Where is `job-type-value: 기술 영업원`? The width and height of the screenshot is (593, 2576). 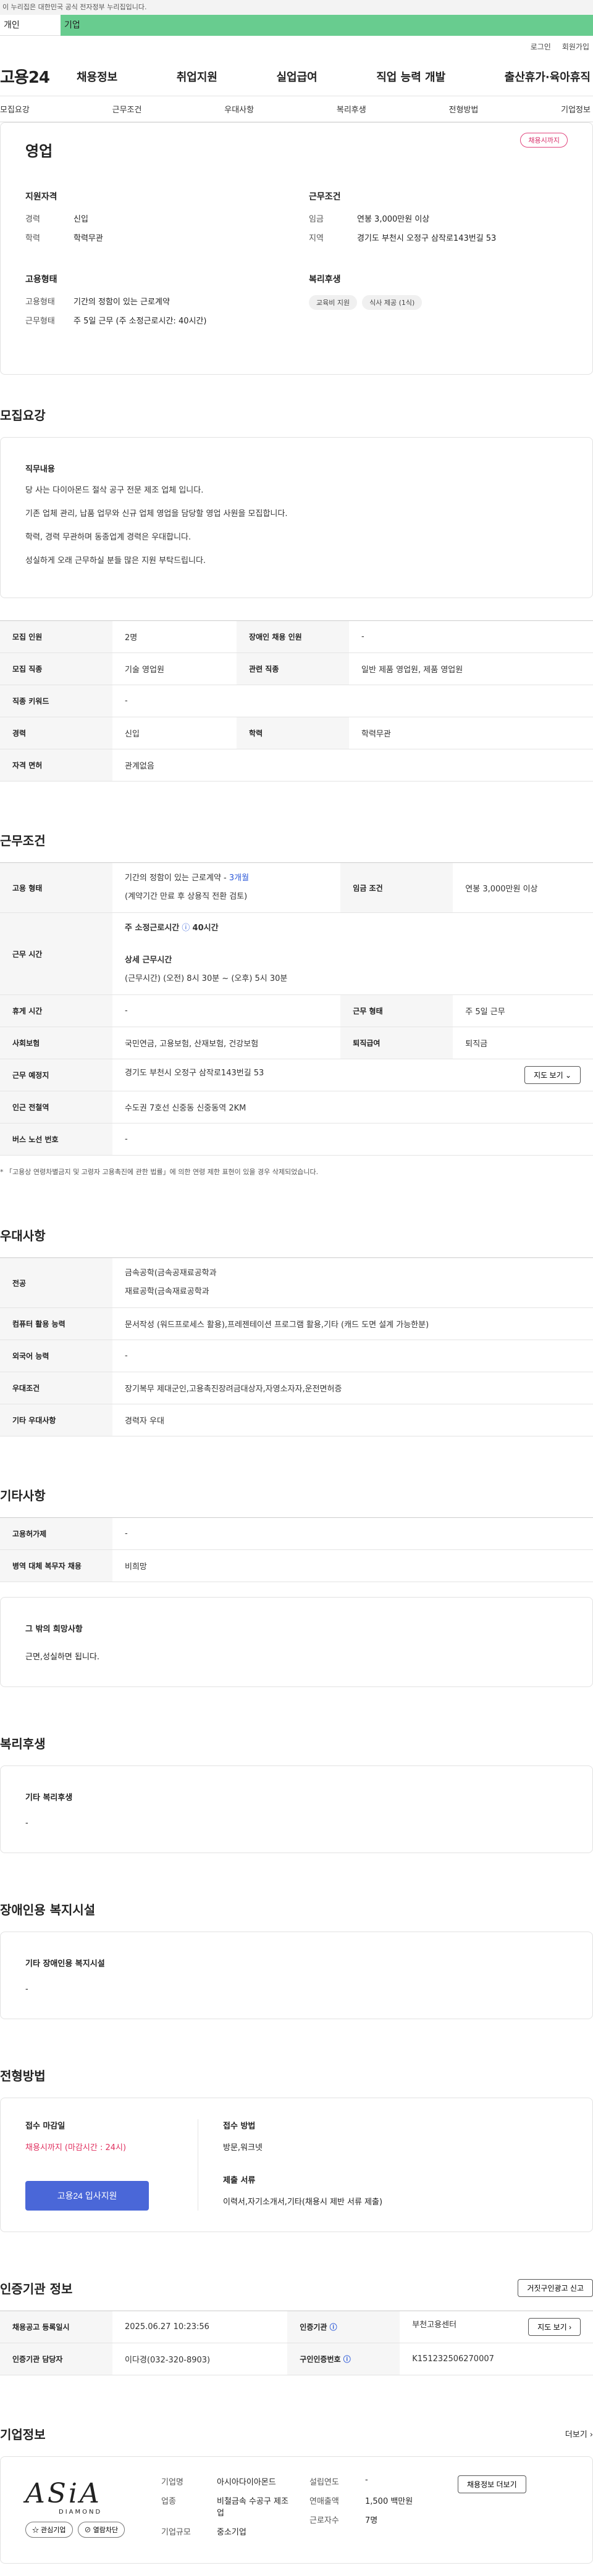
job-type-value: 기술 영업원 is located at coordinates (174, 669).